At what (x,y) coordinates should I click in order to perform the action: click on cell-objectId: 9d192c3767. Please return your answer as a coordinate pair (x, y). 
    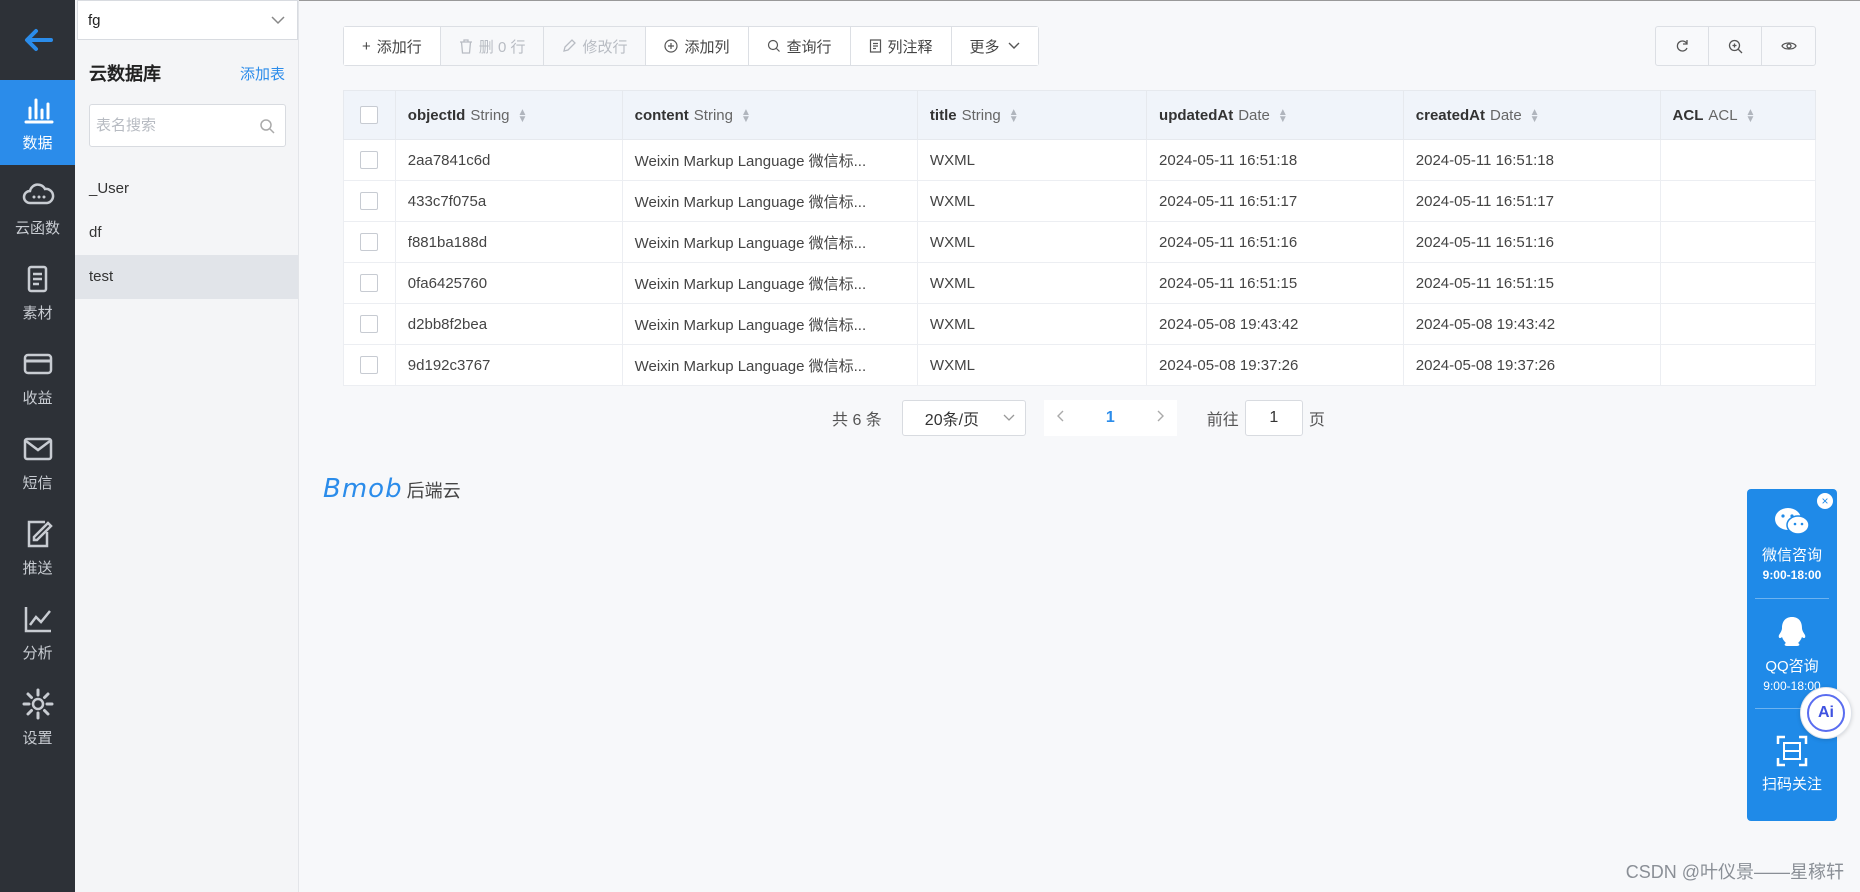
    Looking at the image, I should click on (508, 365).